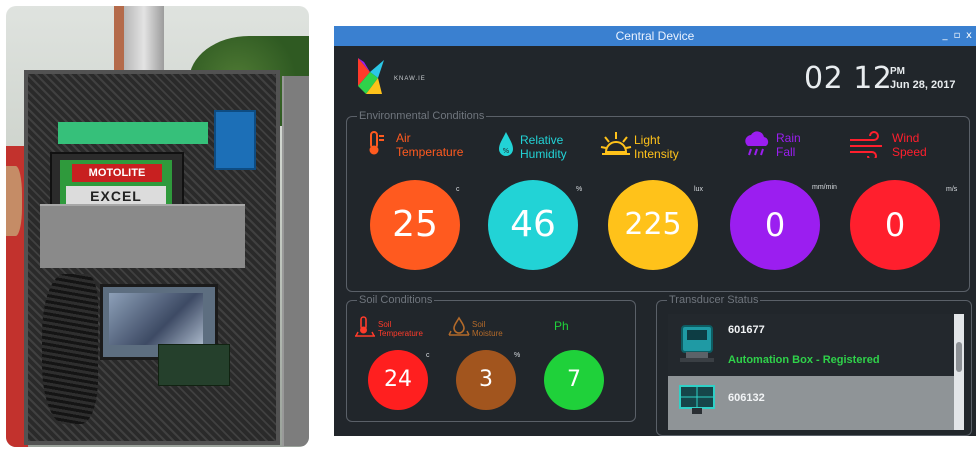  What do you see at coordinates (969, 36) in the screenshot?
I see `close-button: x` at bounding box center [969, 36].